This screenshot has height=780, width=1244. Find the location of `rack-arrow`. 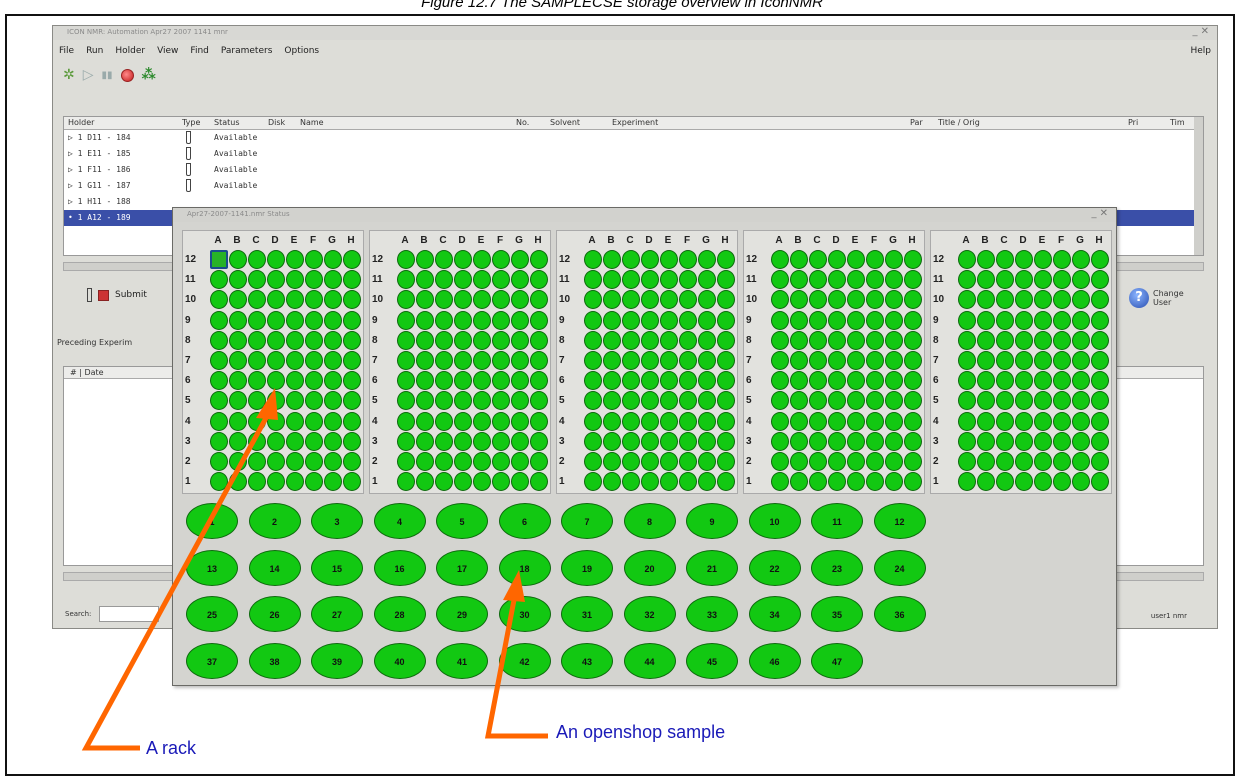

rack-arrow is located at coordinates (175, 583).